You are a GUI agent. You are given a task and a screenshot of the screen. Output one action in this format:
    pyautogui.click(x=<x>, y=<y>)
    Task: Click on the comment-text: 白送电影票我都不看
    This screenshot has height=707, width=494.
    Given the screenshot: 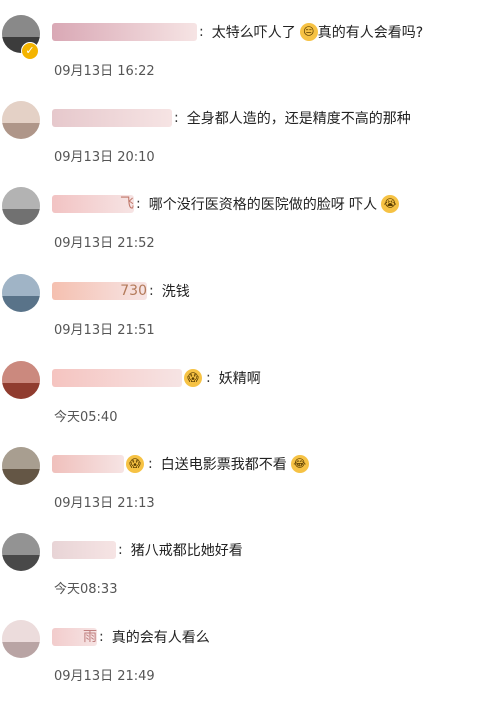 What is the action you would take?
    pyautogui.click(x=223, y=465)
    